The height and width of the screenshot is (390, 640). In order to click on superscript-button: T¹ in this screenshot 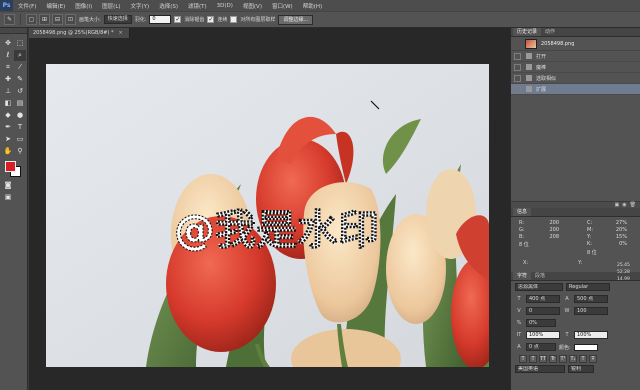, I will do `click(563, 359)`.